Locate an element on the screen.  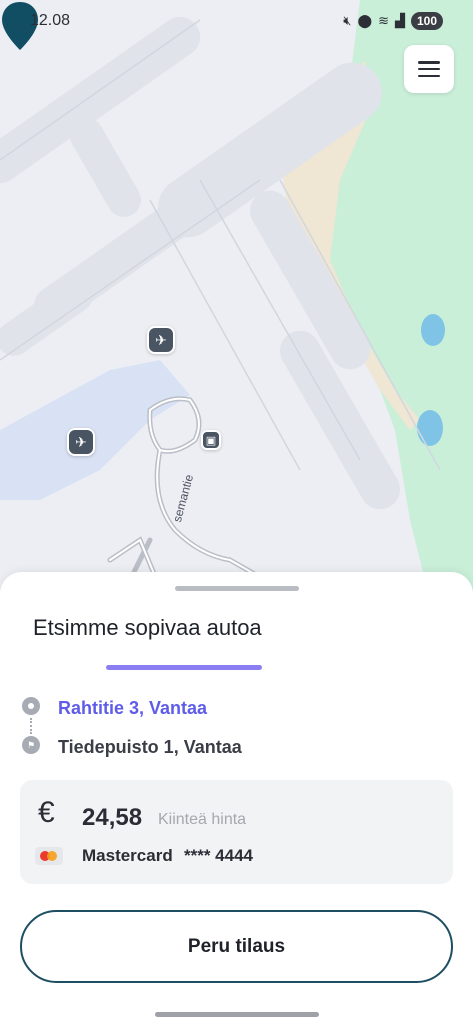
card-brand: Mastercard is located at coordinates (127, 855).